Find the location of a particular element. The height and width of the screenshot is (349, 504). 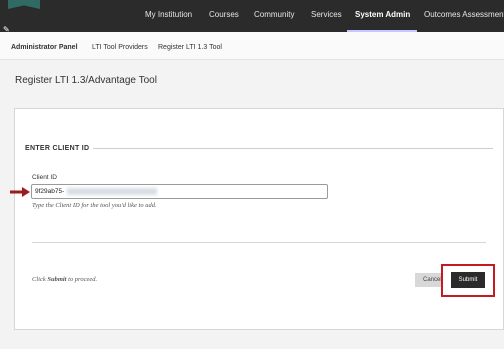

proceed-instruction: Click Submit to proceed. is located at coordinates (64, 279).